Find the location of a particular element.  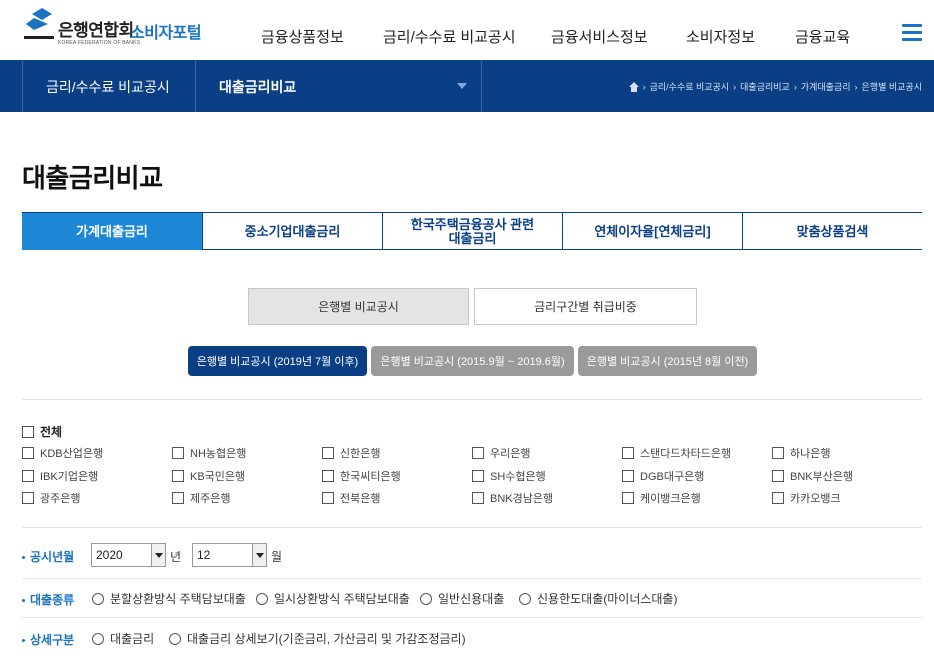

tab-custom-search: 맞춤상품검색 is located at coordinates (832, 231).